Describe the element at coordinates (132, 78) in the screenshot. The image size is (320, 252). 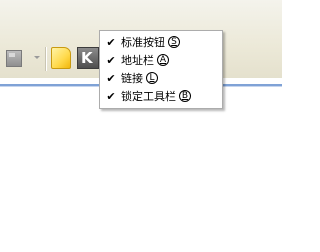
I see `menu-item-label: 链接` at that location.